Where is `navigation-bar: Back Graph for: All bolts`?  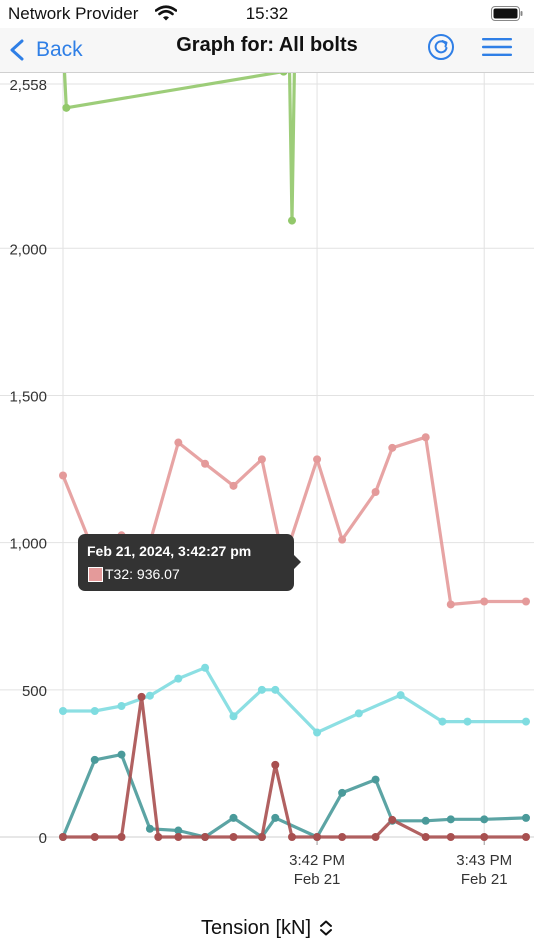
navigation-bar: Back Graph for: All bolts is located at coordinates (267, 50).